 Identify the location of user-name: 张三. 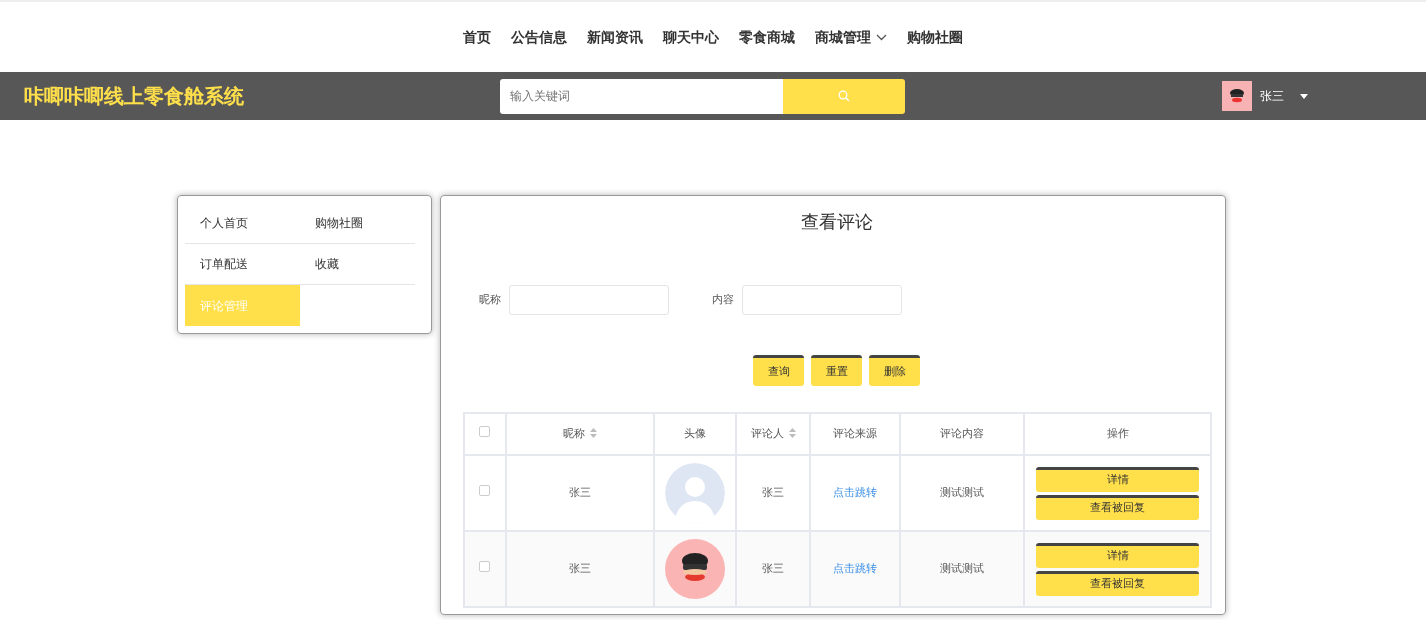
(1272, 96).